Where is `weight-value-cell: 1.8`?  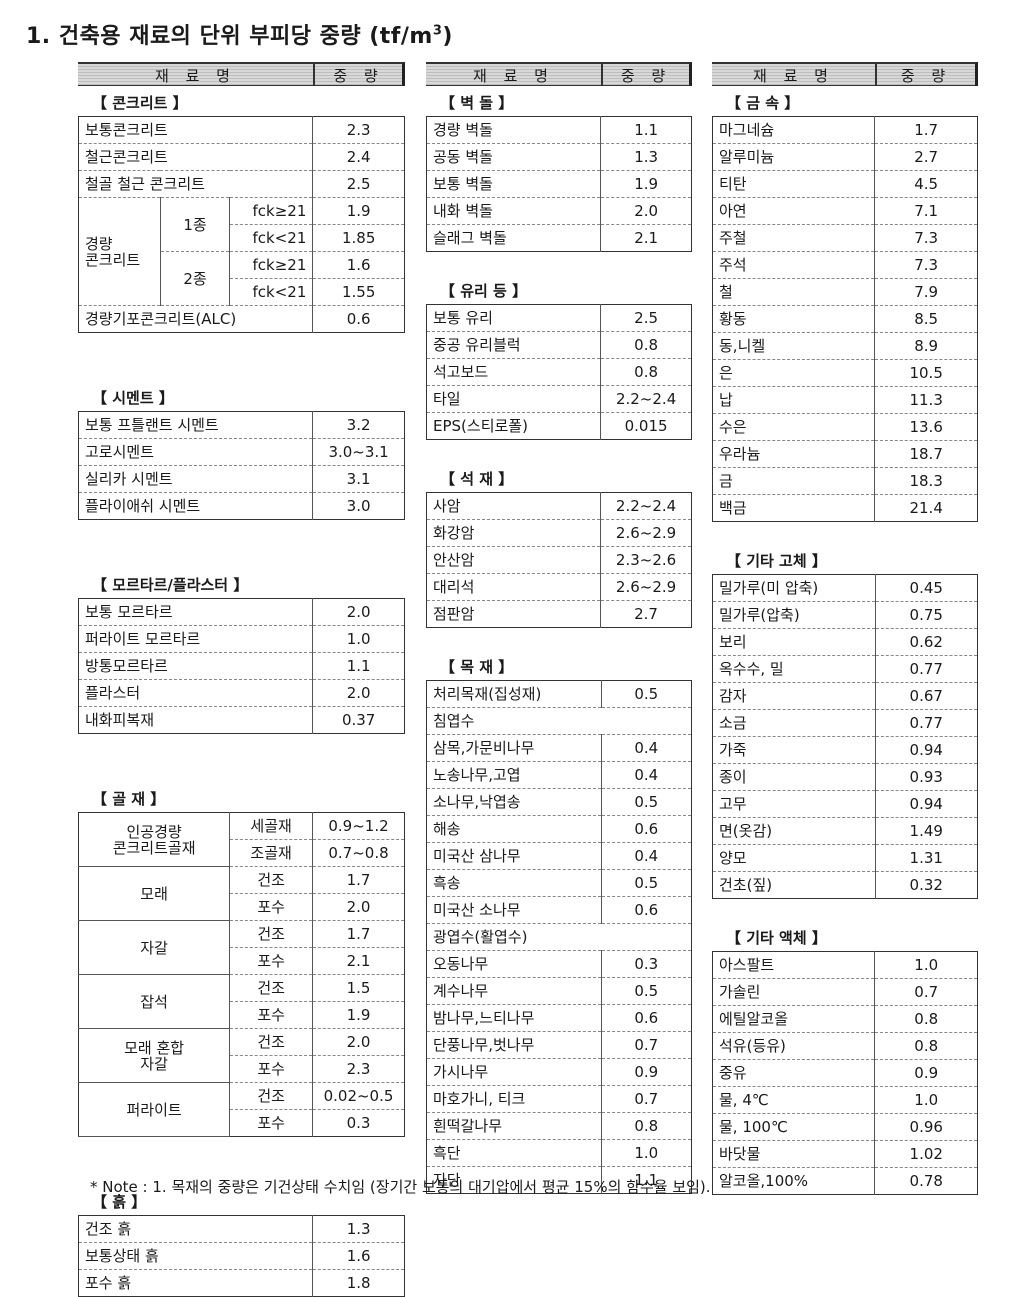
weight-value-cell: 1.8 is located at coordinates (358, 1283).